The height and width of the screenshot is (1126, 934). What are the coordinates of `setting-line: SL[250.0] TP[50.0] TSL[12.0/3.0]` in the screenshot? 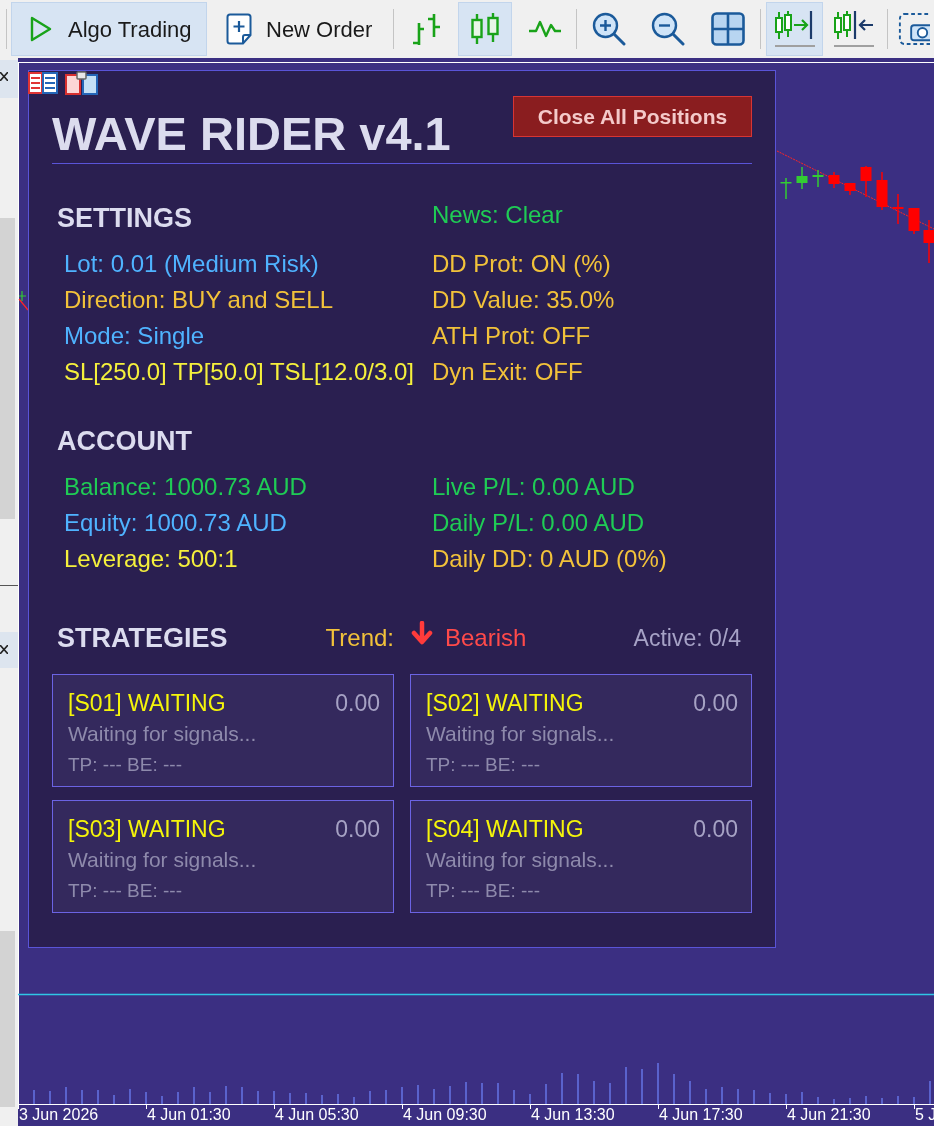 It's located at (239, 372).